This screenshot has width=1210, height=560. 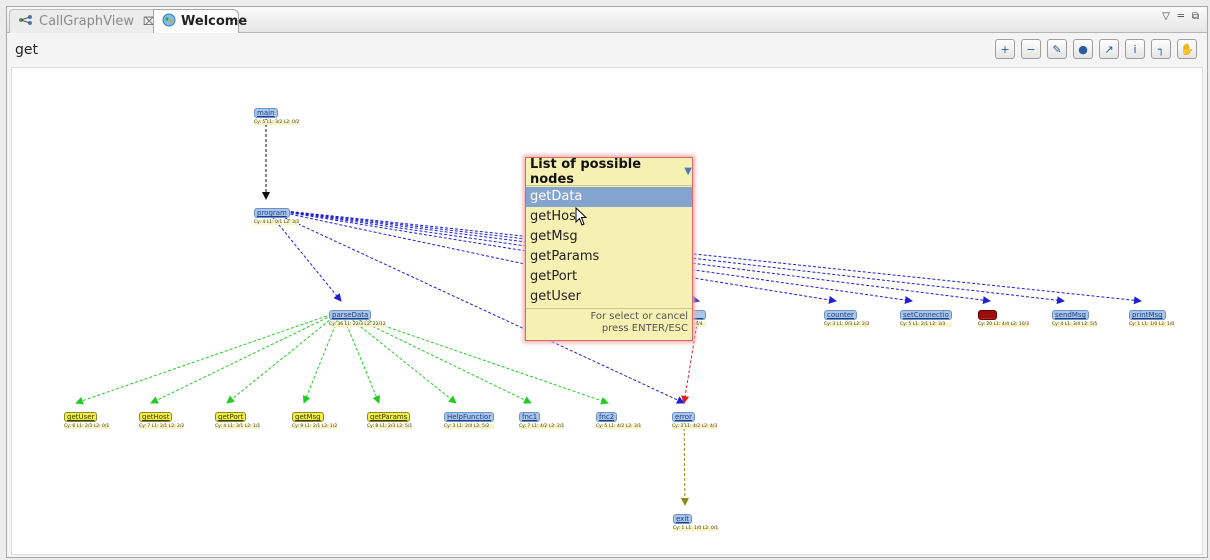 I want to click on hand-button: ✋, so click(x=1187, y=49).